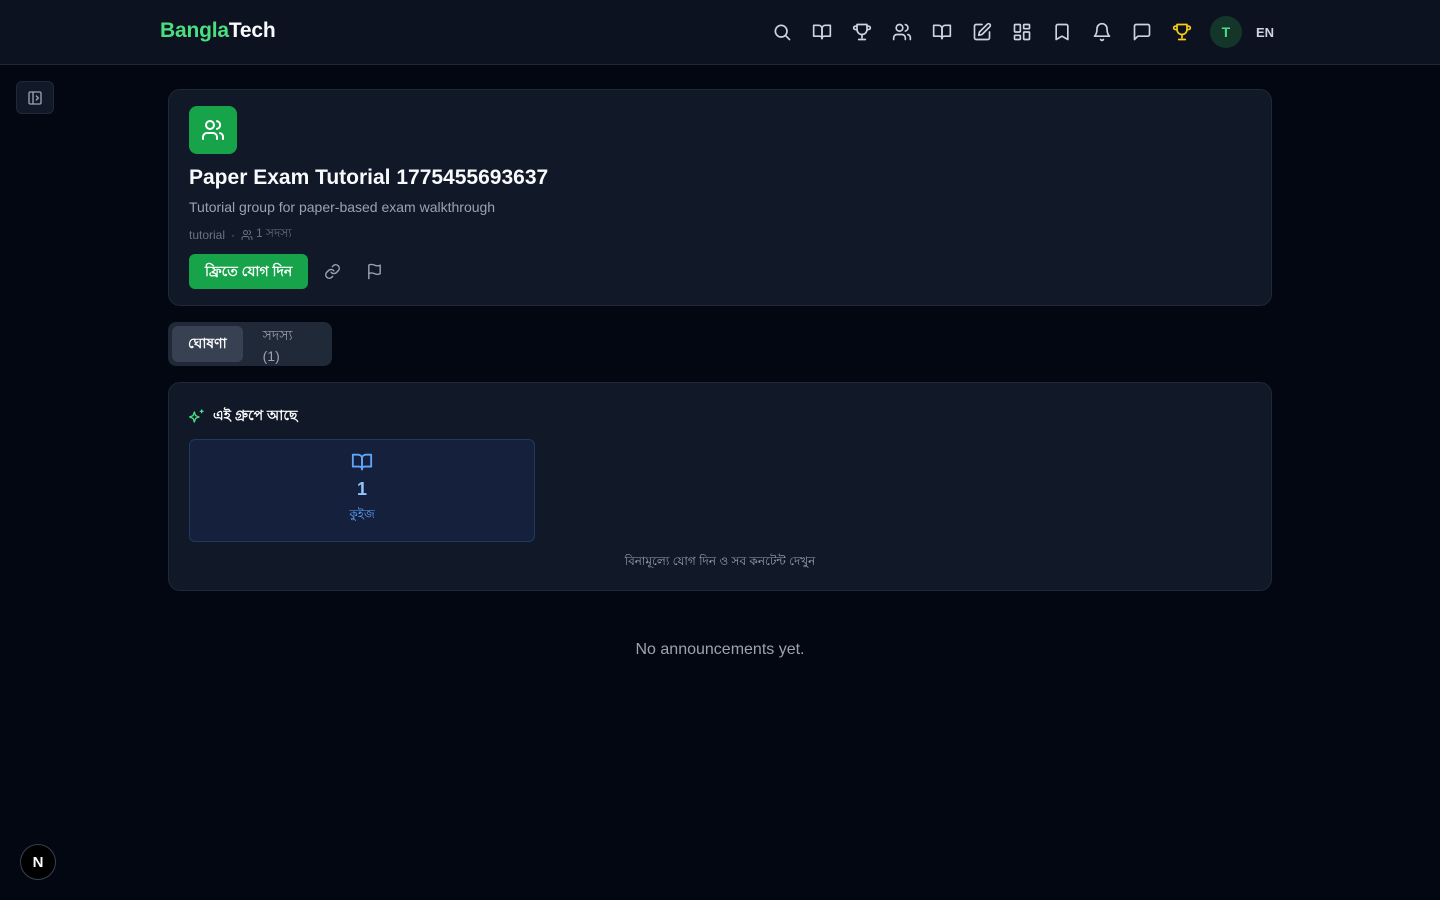 This screenshot has width=1440, height=900. I want to click on group-avatar, so click(213, 130).